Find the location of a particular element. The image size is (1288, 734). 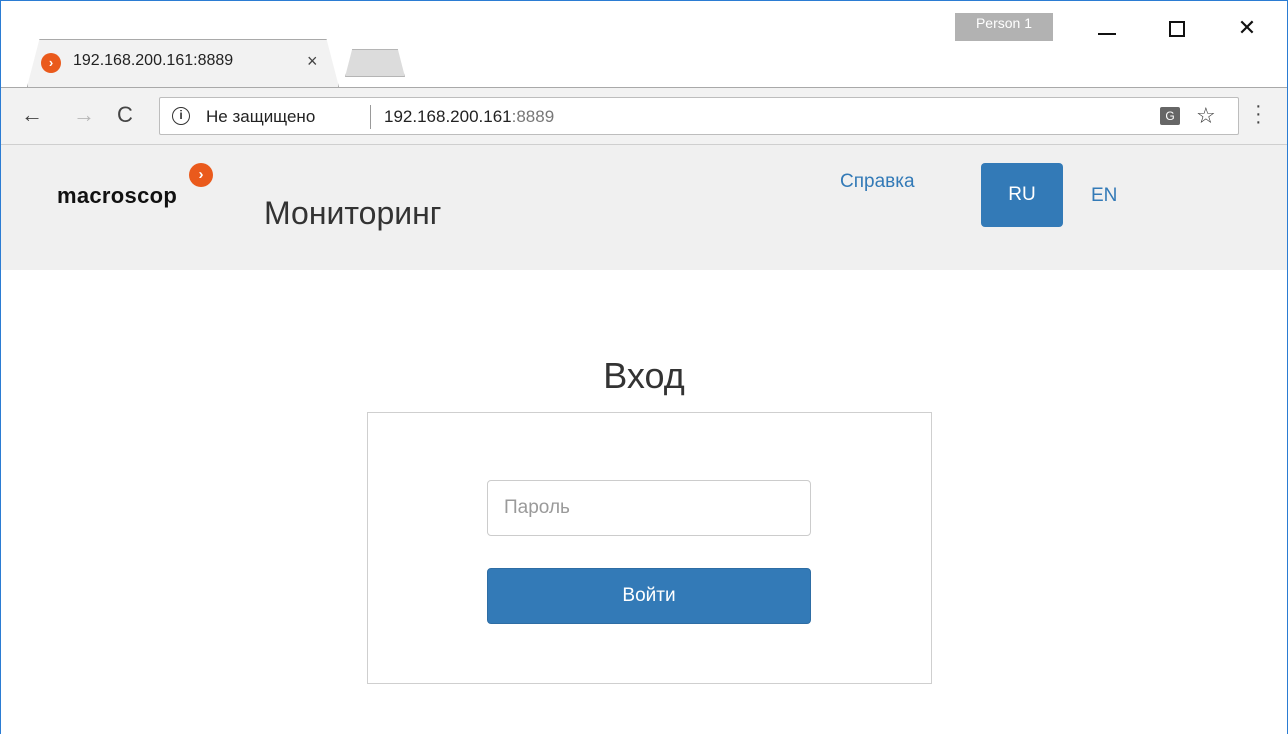

page-title: Мониторинг is located at coordinates (353, 213).